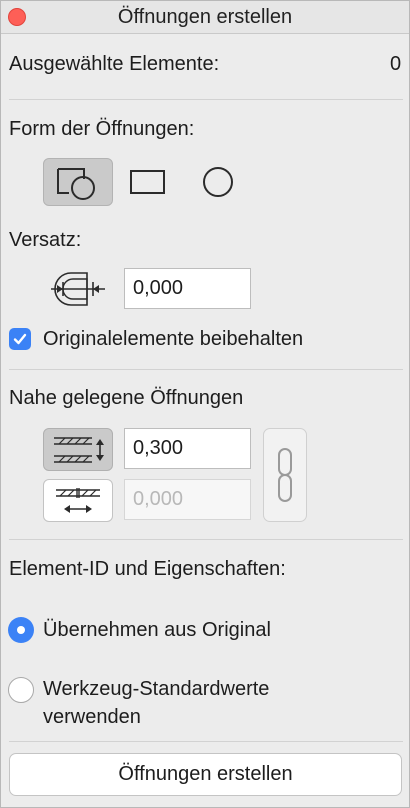 The image size is (410, 808). I want to click on link-values-button, so click(285, 475).